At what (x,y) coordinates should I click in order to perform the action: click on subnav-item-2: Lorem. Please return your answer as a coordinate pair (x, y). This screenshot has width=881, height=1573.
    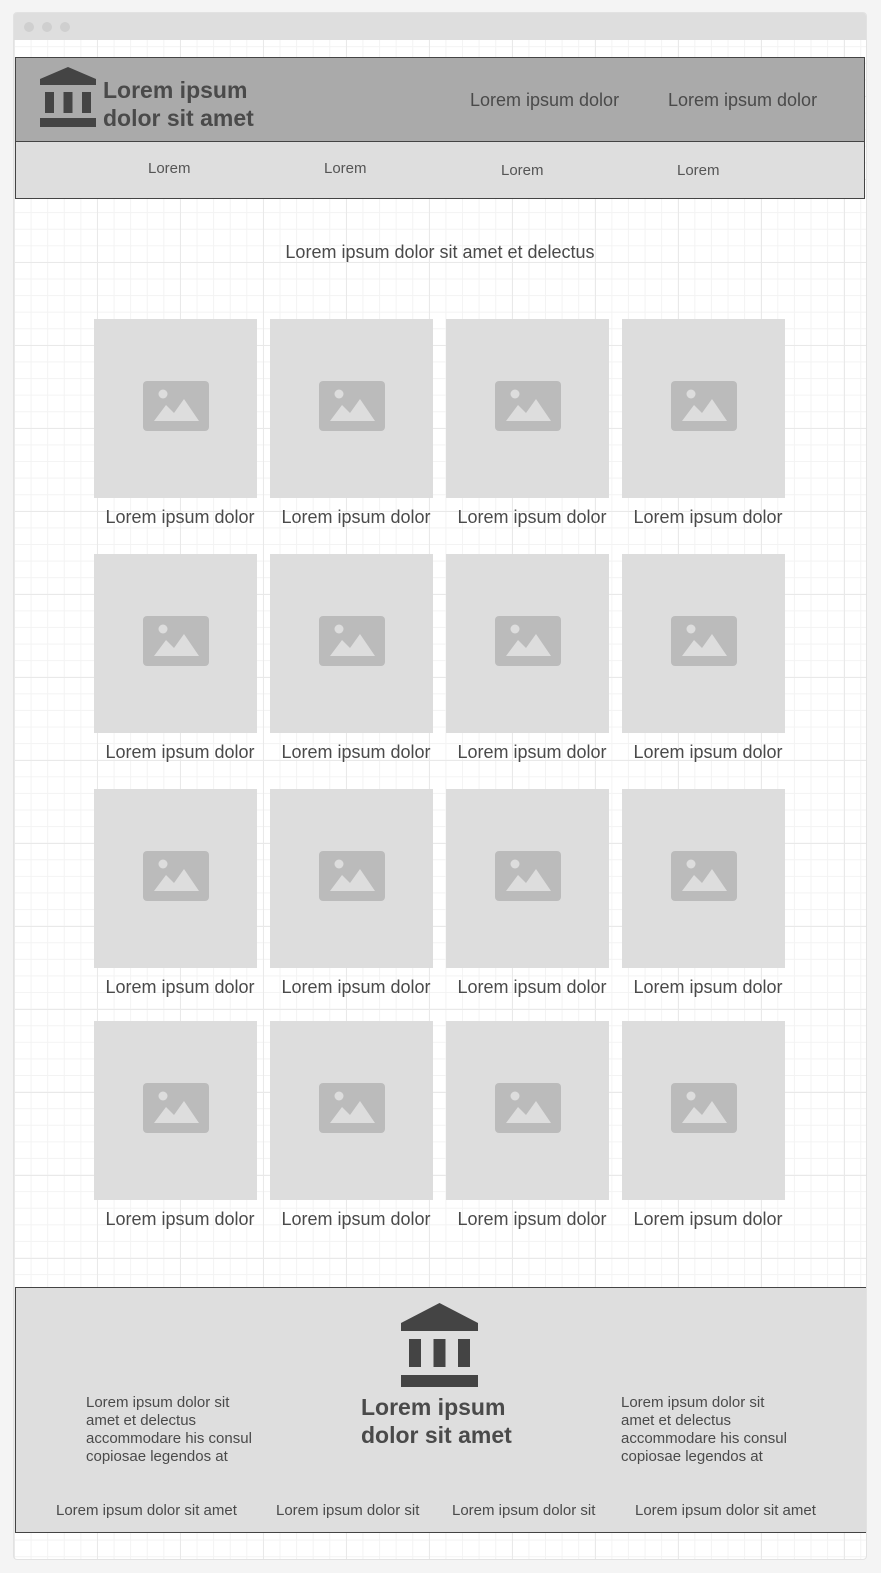
    Looking at the image, I should click on (345, 168).